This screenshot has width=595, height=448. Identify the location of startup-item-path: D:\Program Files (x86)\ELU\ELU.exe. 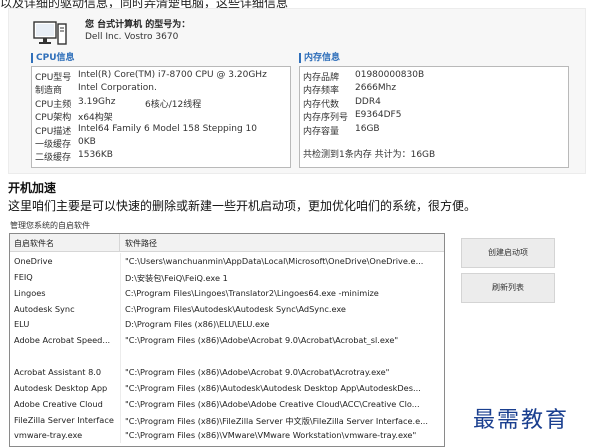
(197, 324).